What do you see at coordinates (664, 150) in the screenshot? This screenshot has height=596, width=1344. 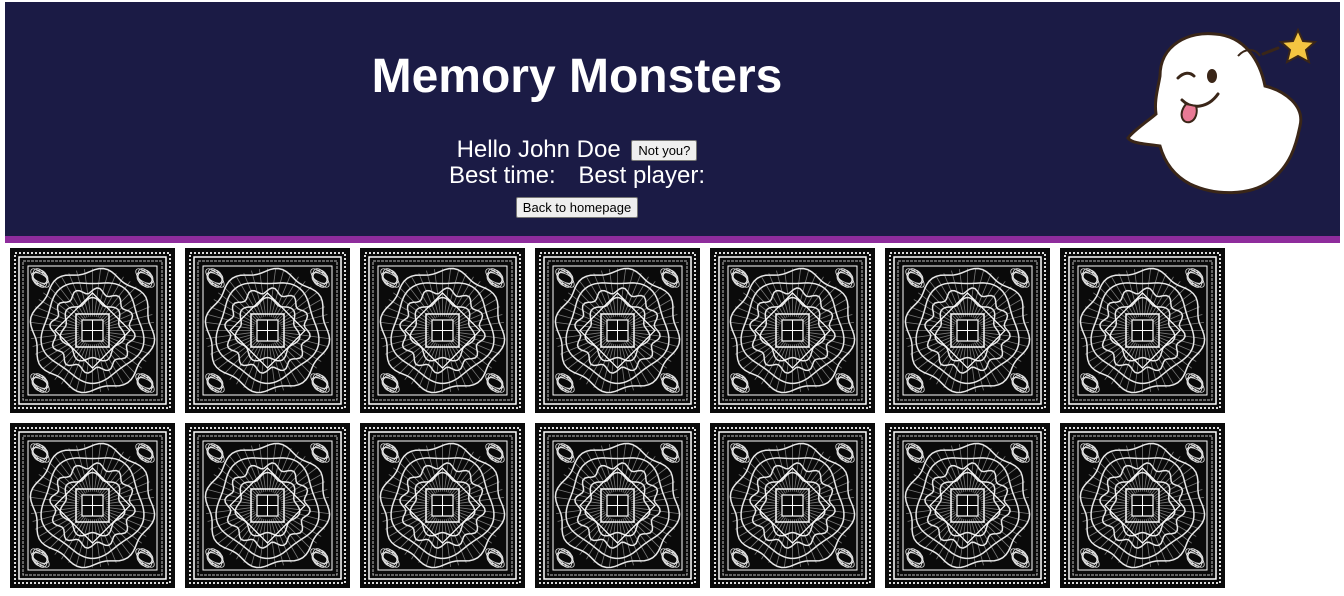 I see `not-you-button: Not you?` at bounding box center [664, 150].